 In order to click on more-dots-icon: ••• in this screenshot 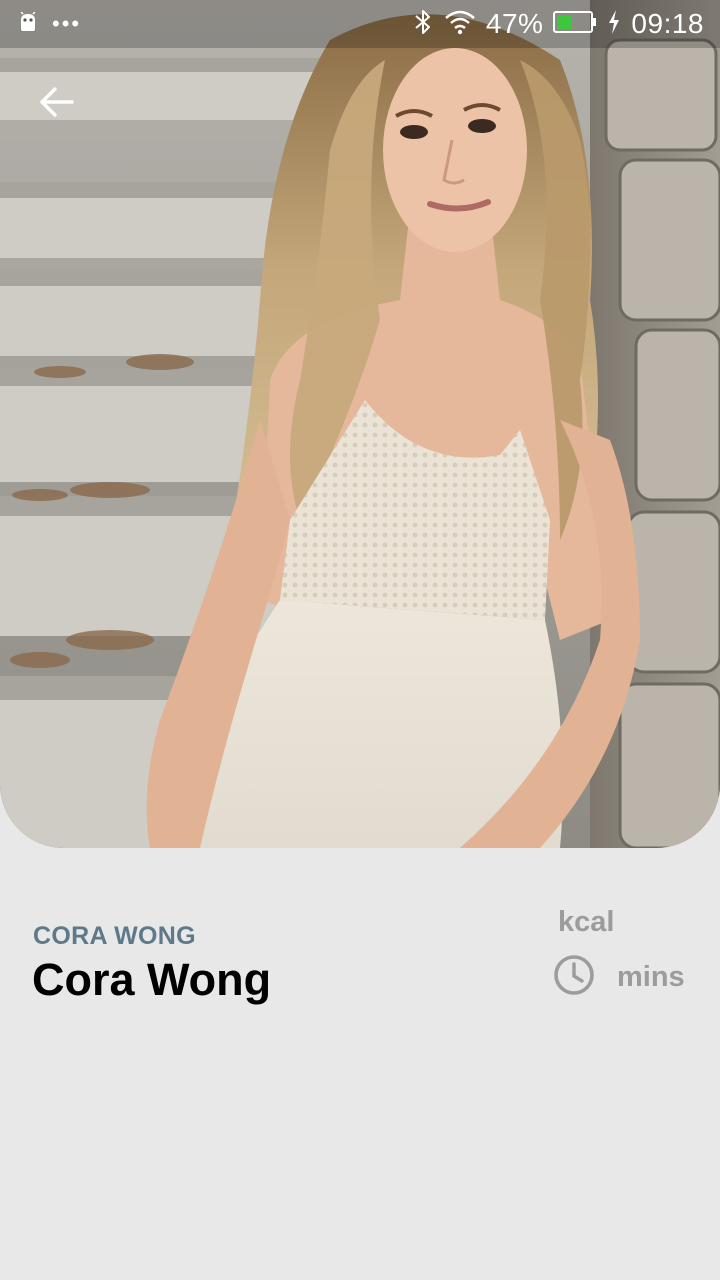, I will do `click(67, 23)`.